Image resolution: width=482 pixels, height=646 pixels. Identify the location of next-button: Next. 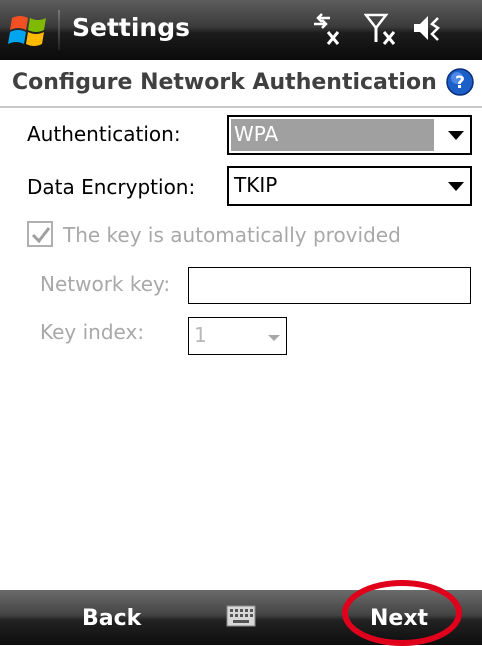
(399, 618).